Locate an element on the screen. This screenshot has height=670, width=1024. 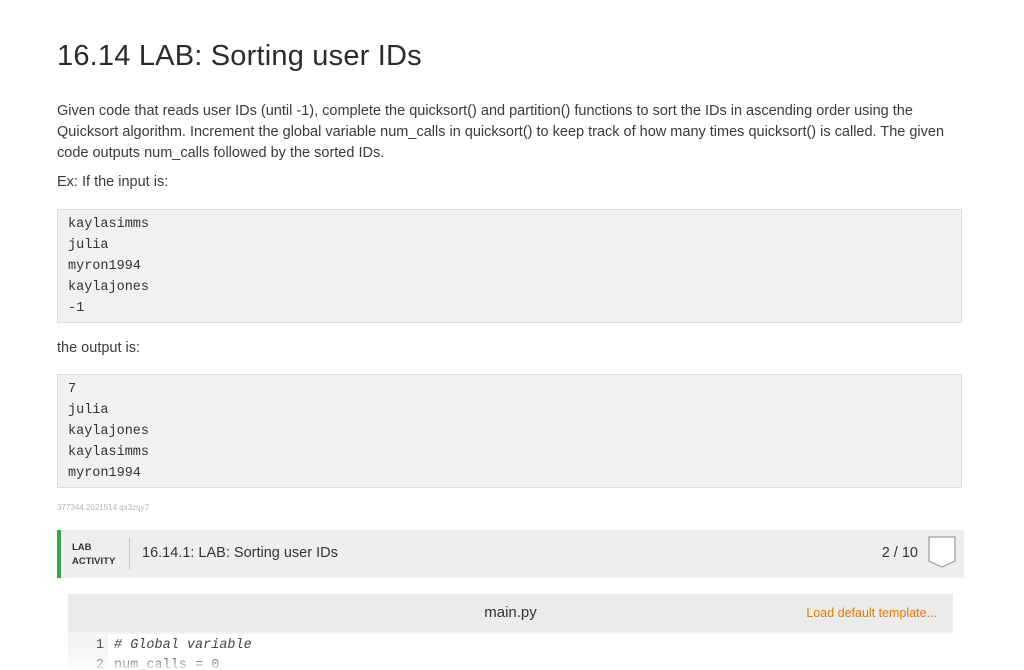
output-line: myron1994 is located at coordinates (104, 473).